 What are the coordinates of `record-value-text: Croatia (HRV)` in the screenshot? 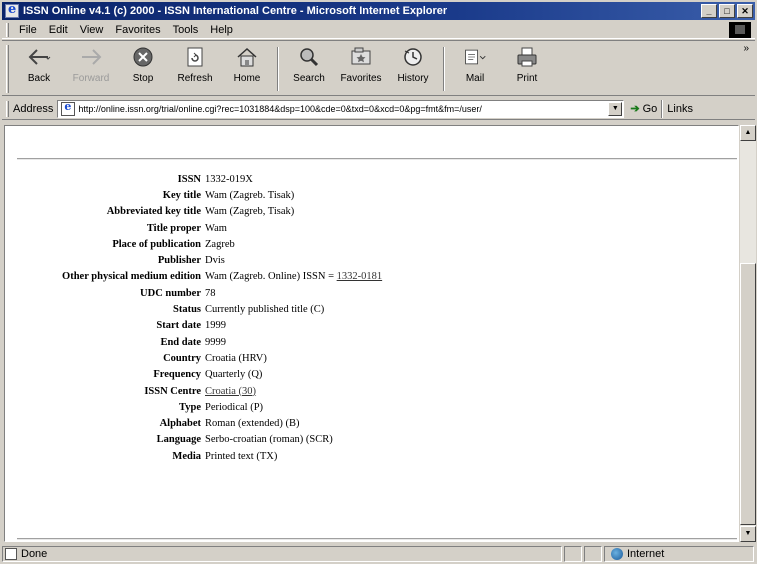 It's located at (236, 358).